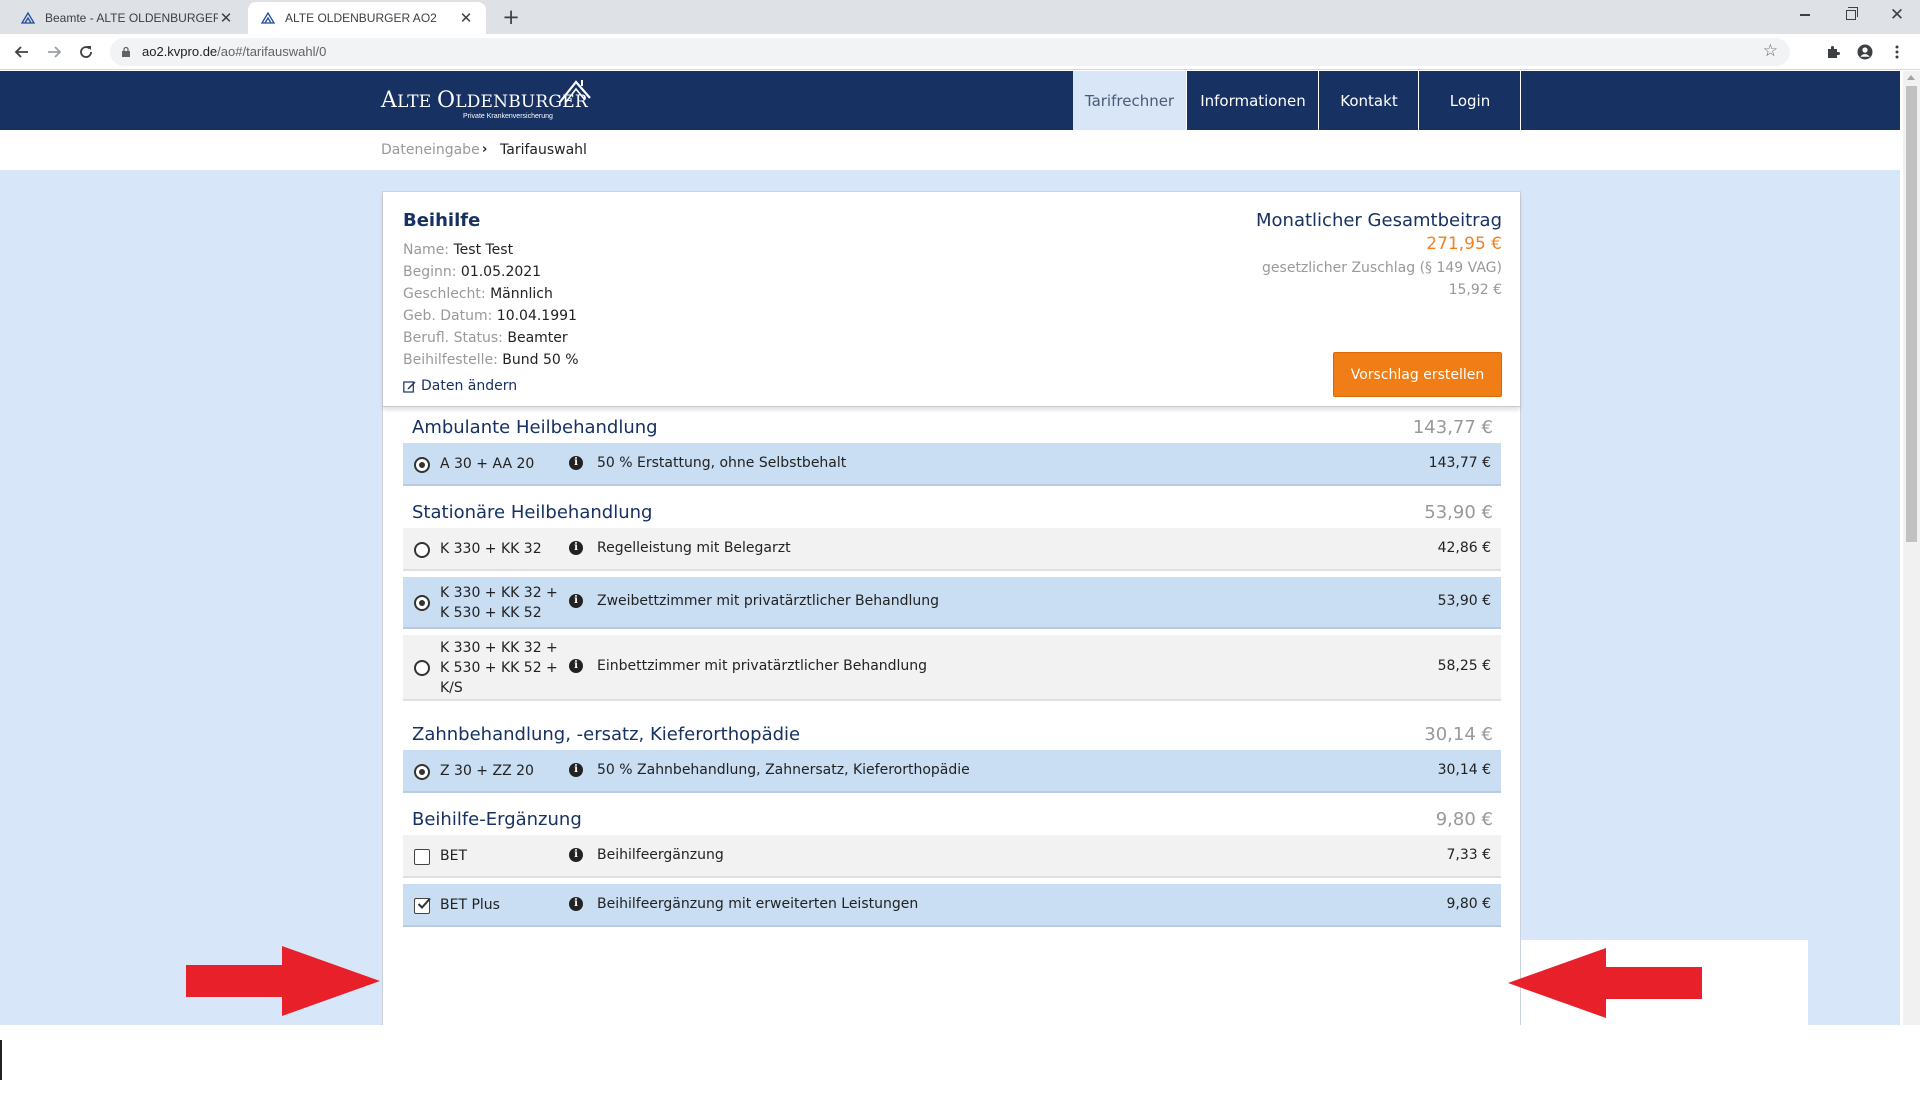 Image resolution: width=1920 pixels, height=1119 pixels. What do you see at coordinates (426, 250) in the screenshot?
I see `field-label: Name:` at bounding box center [426, 250].